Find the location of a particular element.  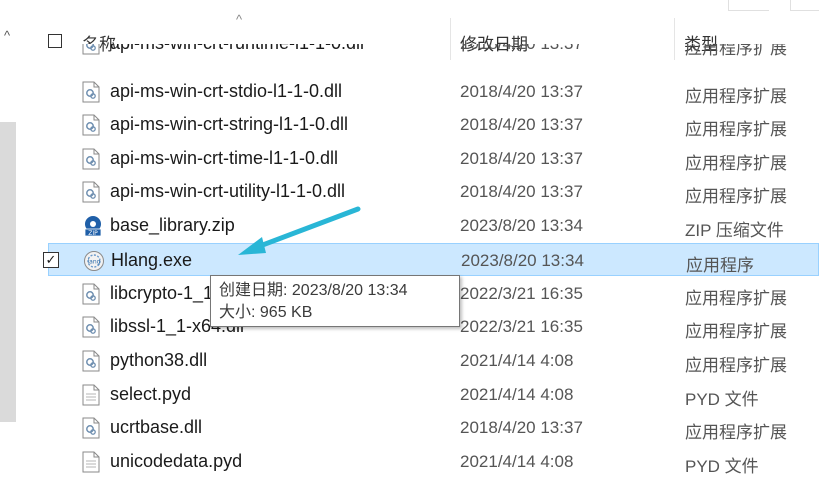

row-checkbox-checked: ✓ is located at coordinates (51, 260).